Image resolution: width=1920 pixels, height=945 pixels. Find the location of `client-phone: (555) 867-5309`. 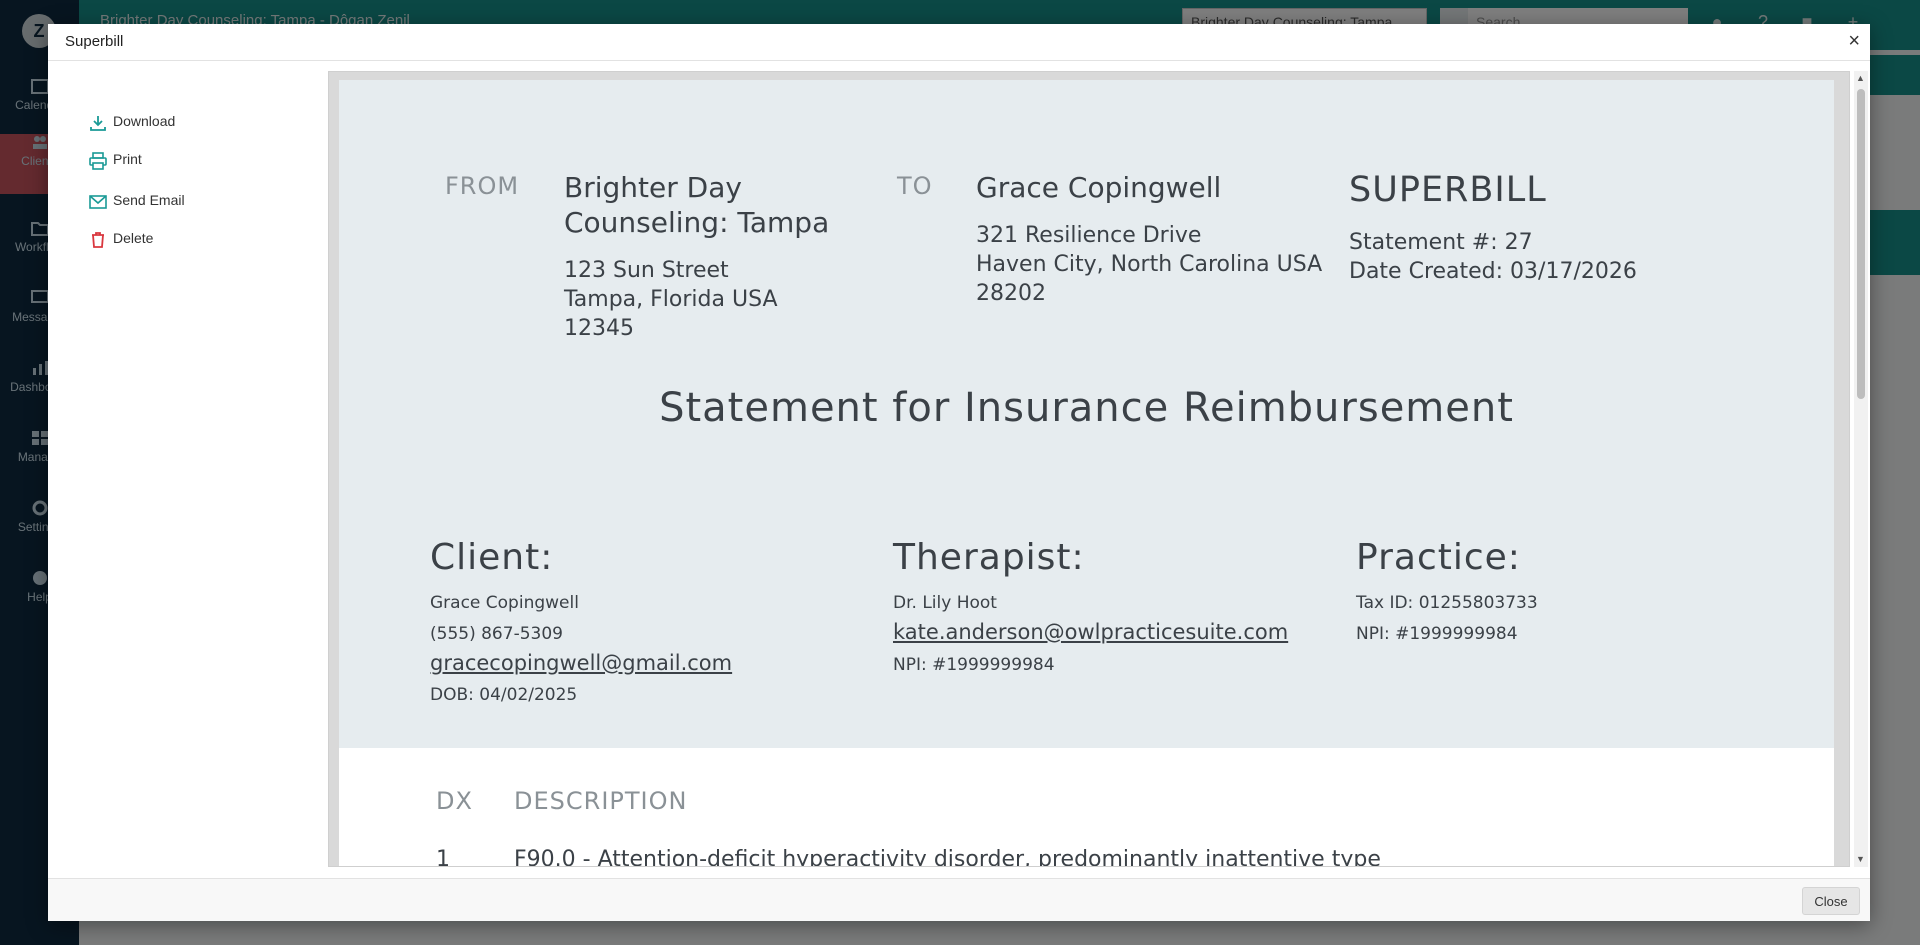

client-phone: (555) 867-5309 is located at coordinates (496, 634).